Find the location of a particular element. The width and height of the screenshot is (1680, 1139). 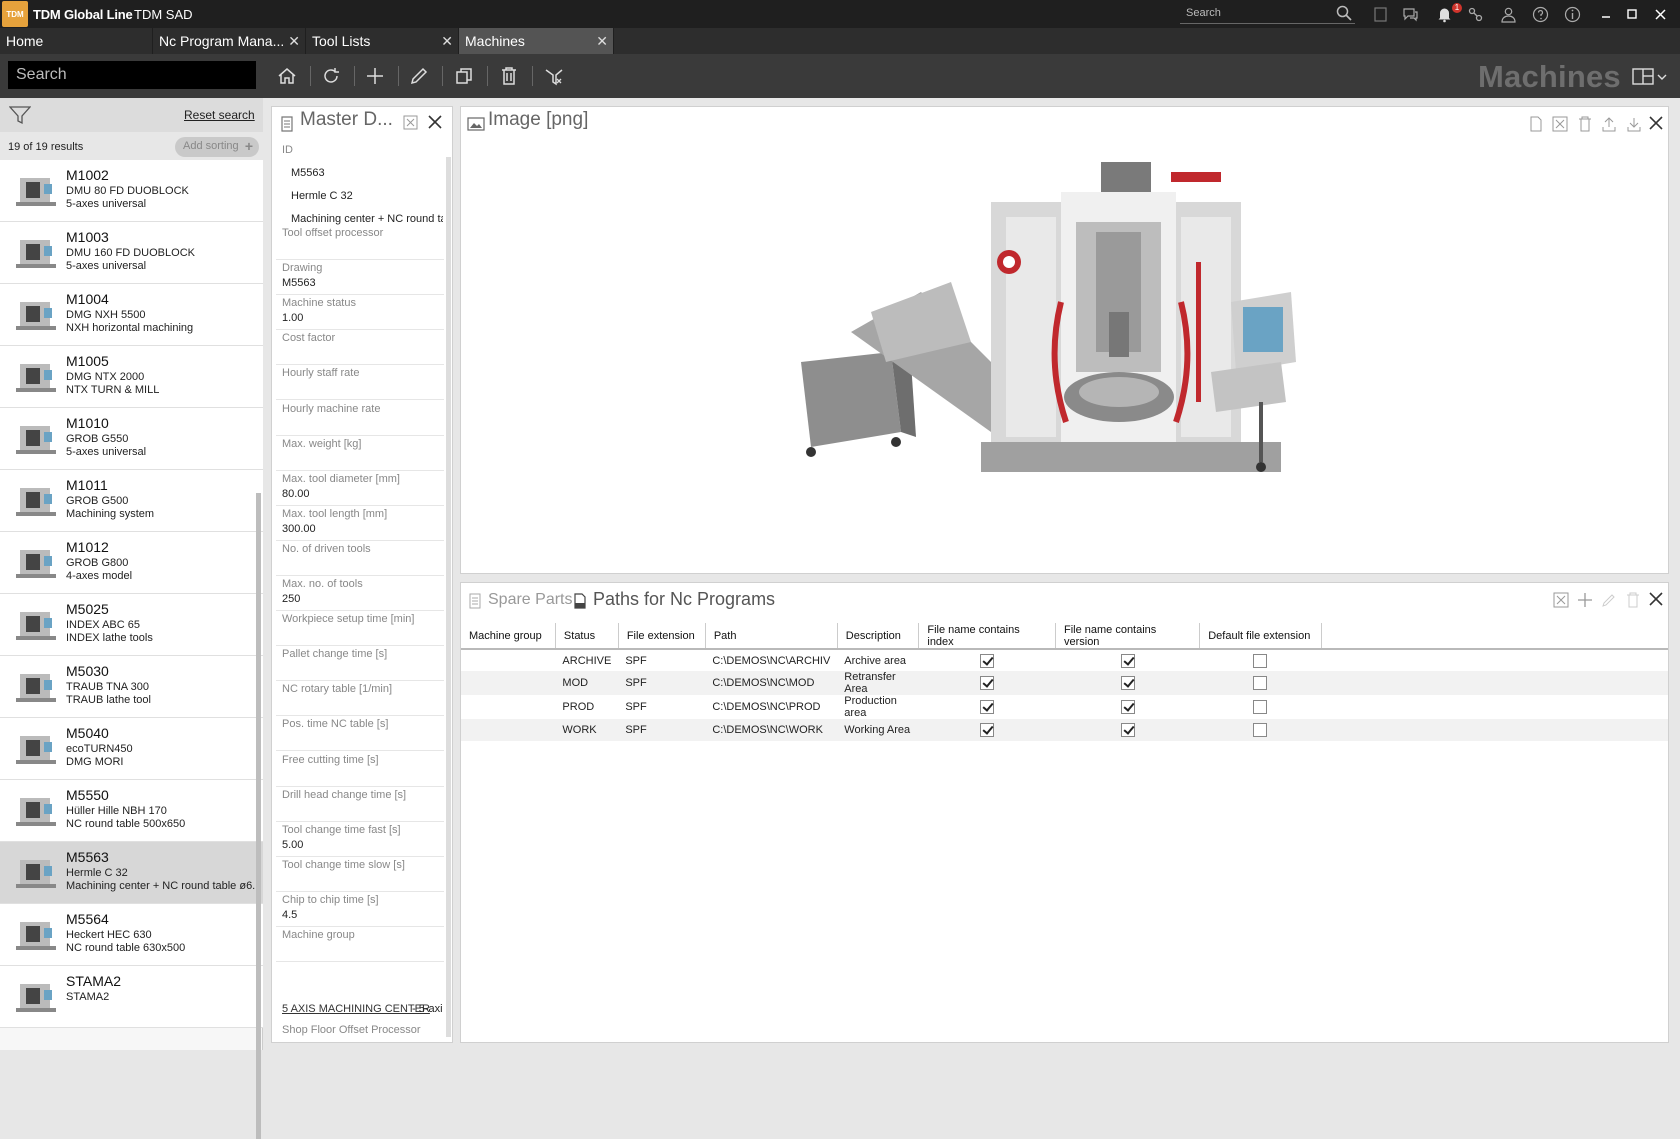

toolbar-divider is located at coordinates (354, 76).